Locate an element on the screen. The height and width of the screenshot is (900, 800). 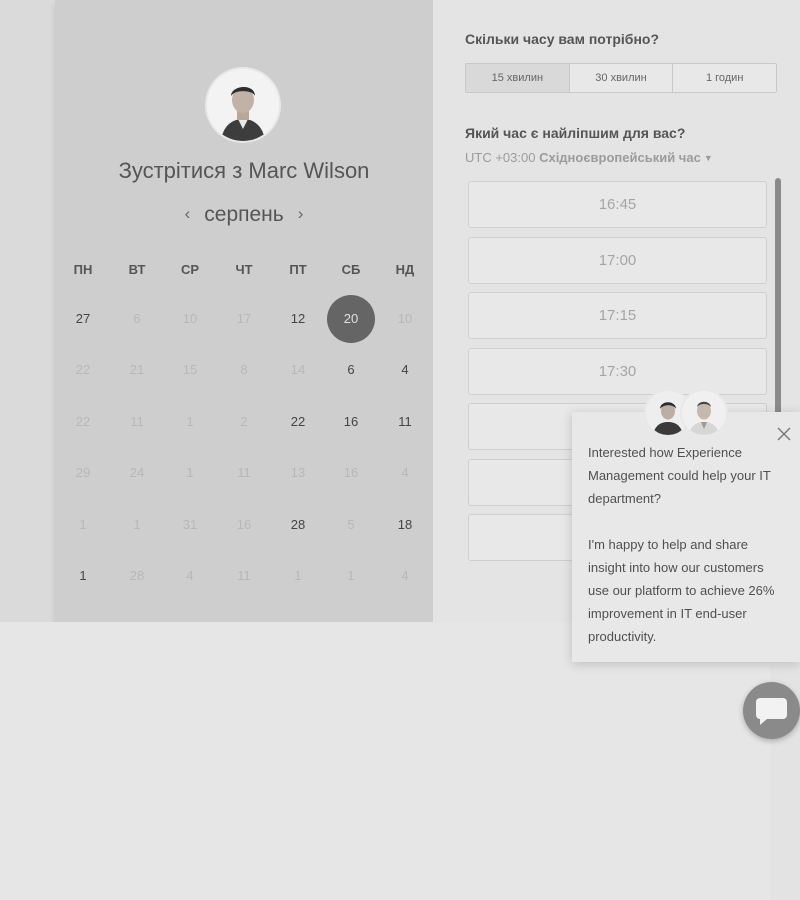
chat-bubble-icon is located at coordinates (771, 711).